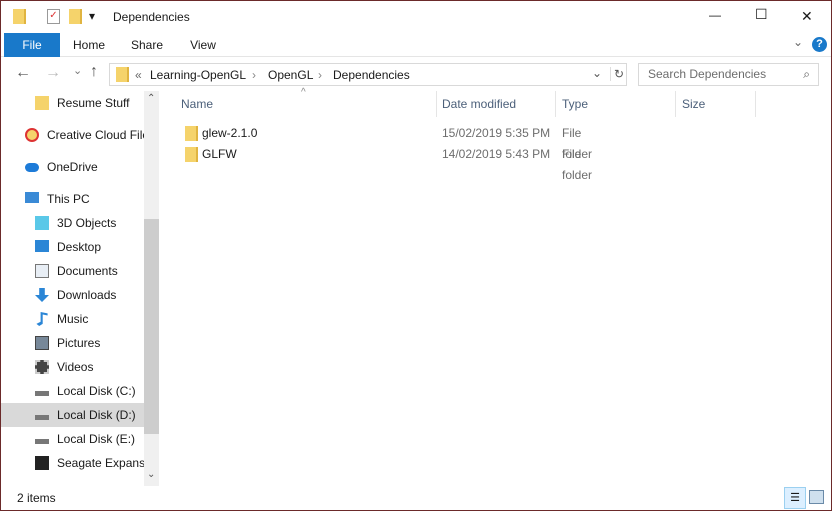 The height and width of the screenshot is (511, 832). Describe the element at coordinates (32, 197) in the screenshot. I see `pc-icon` at that location.